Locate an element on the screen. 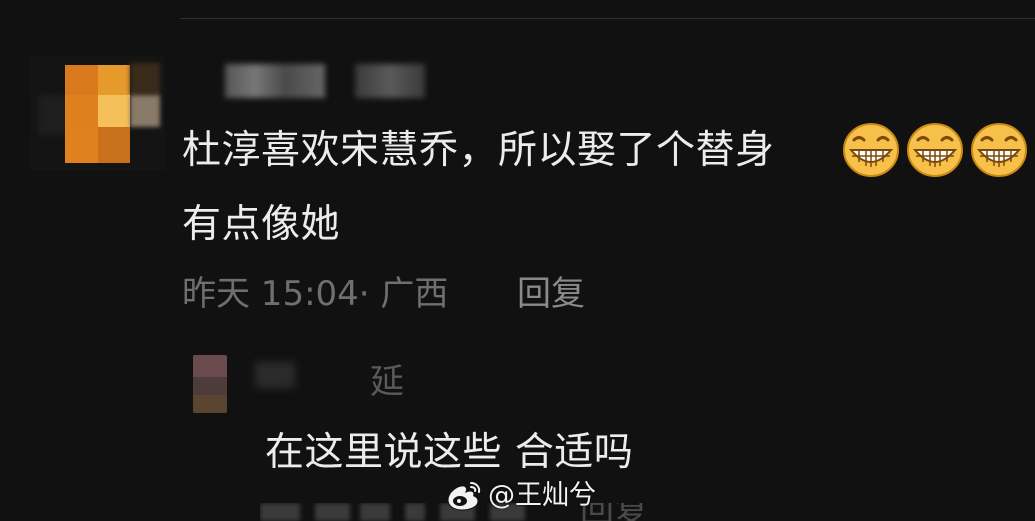  watermark-text: @王灿兮 is located at coordinates (542, 495).